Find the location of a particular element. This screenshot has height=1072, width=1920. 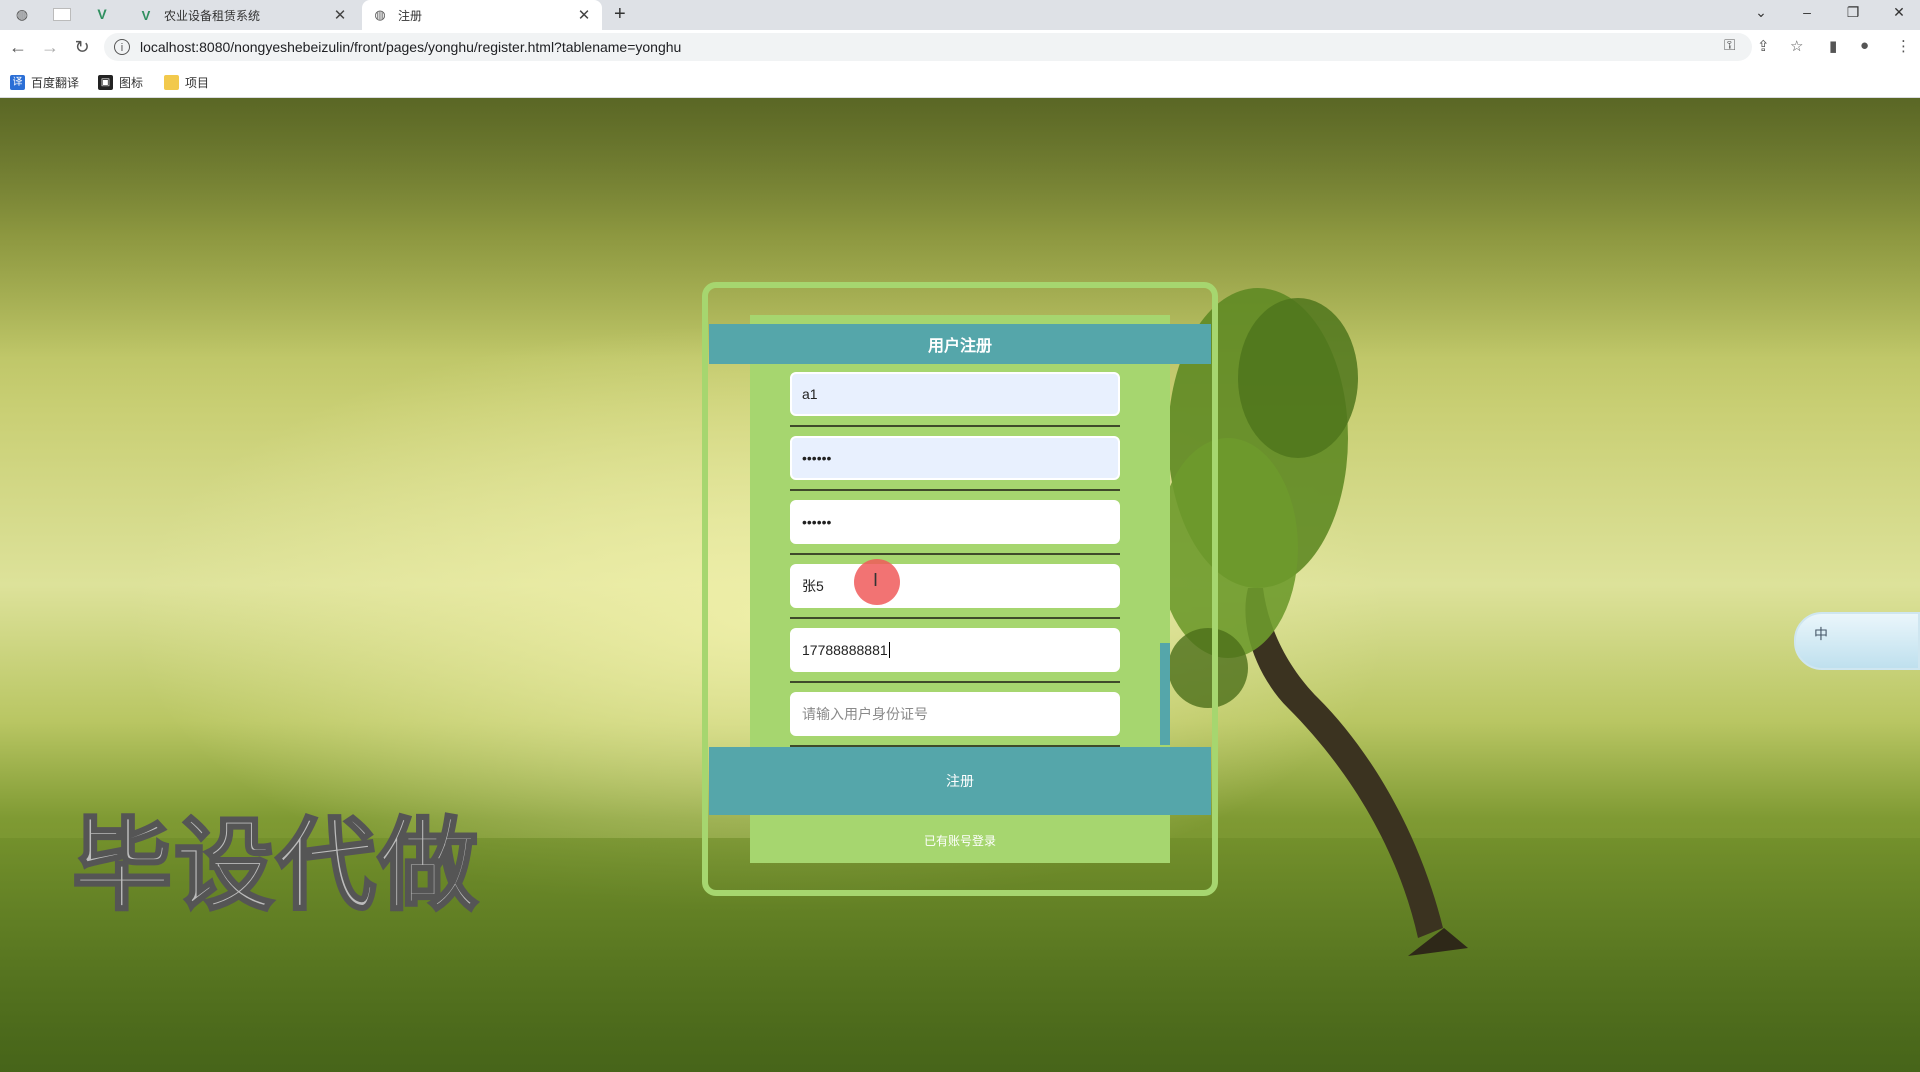

key-icon: ⚿ is located at coordinates (1729, 45).